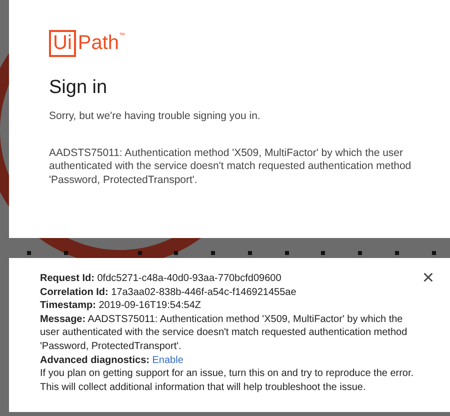 The image size is (450, 416). What do you see at coordinates (121, 306) in the screenshot?
I see `detail-line: Timestamp: 2019-09-16T19:54:54Z` at bounding box center [121, 306].